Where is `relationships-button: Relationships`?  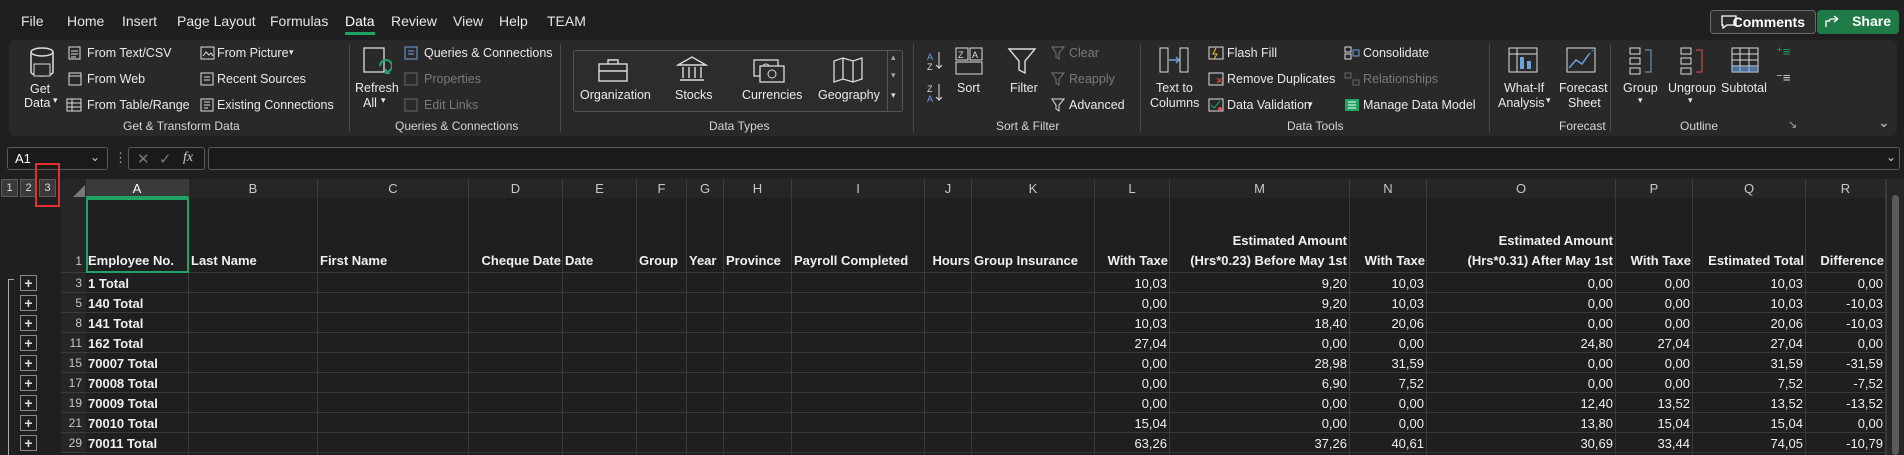
relationships-button: Relationships is located at coordinates (1400, 79).